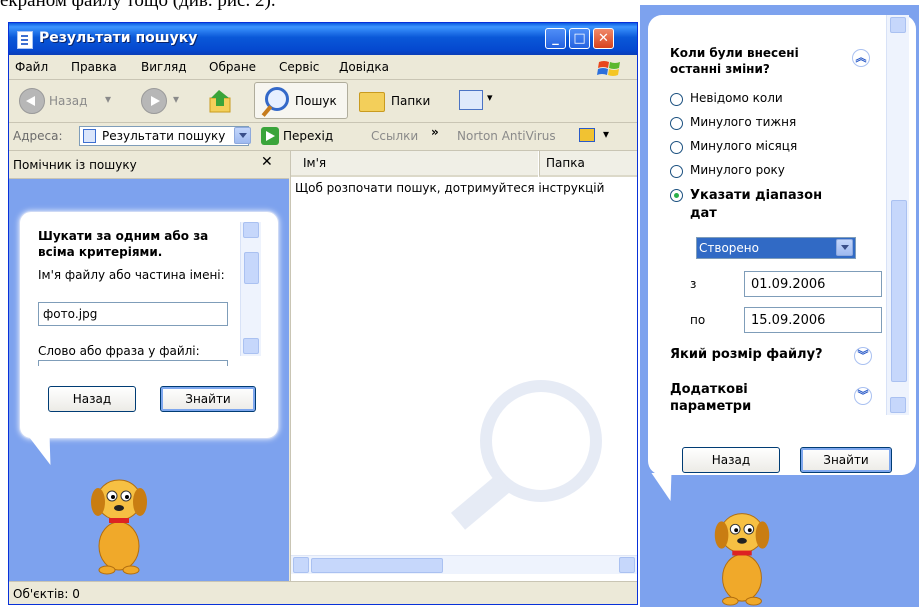 The width and height of the screenshot is (919, 607). Describe the element at coordinates (315, 163) in the screenshot. I see `column-name-label: Ім'я` at that location.